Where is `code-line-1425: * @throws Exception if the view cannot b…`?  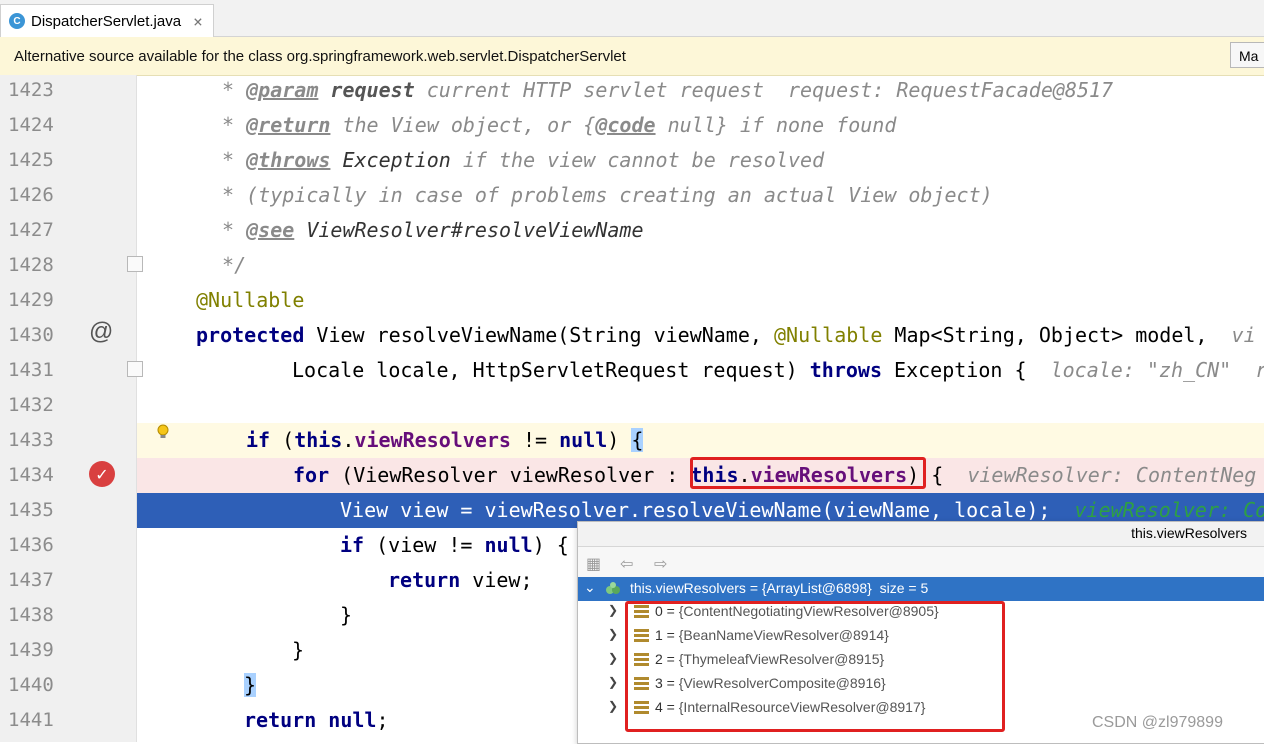 code-line-1425: * @throws Exception if the view cannot b… is located at coordinates (517, 160).